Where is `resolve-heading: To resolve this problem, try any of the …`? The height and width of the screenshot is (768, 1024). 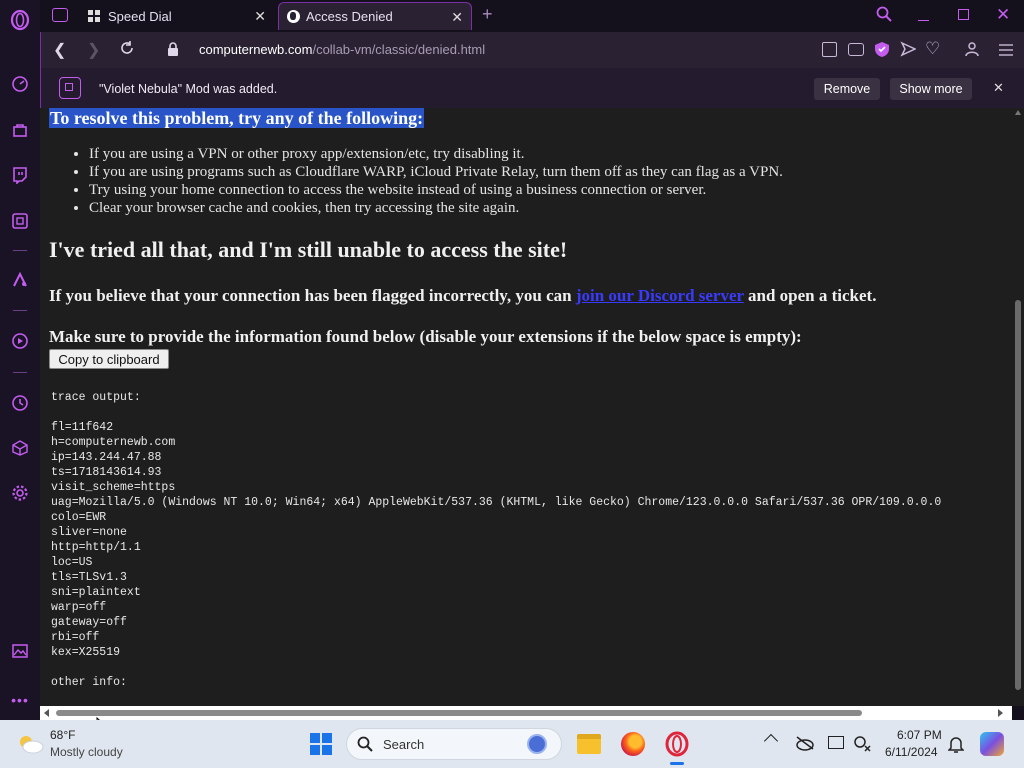 resolve-heading: To resolve this problem, try any of the … is located at coordinates (237, 118).